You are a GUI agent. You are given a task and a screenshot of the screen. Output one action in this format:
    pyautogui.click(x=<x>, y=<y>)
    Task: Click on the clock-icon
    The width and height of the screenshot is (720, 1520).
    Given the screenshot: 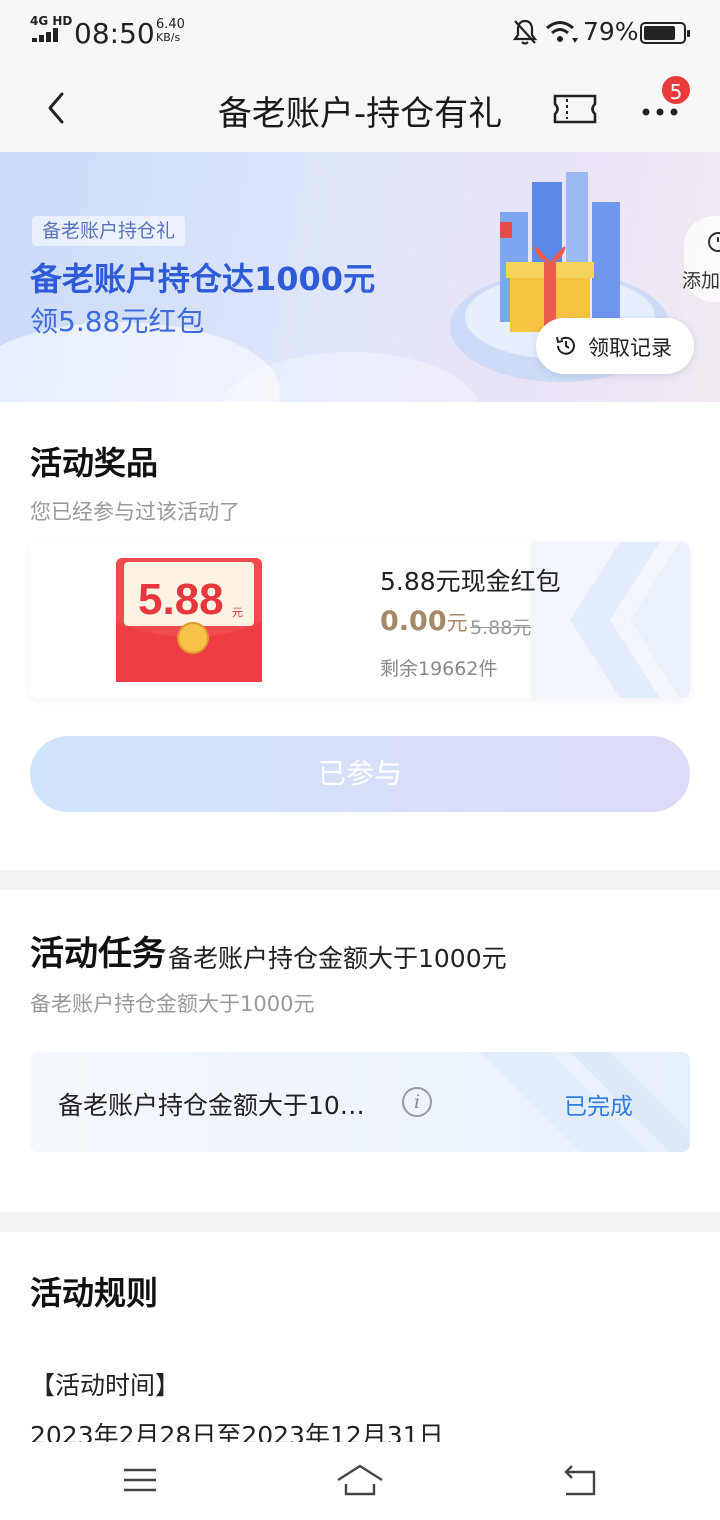 What is the action you would take?
    pyautogui.click(x=714, y=242)
    